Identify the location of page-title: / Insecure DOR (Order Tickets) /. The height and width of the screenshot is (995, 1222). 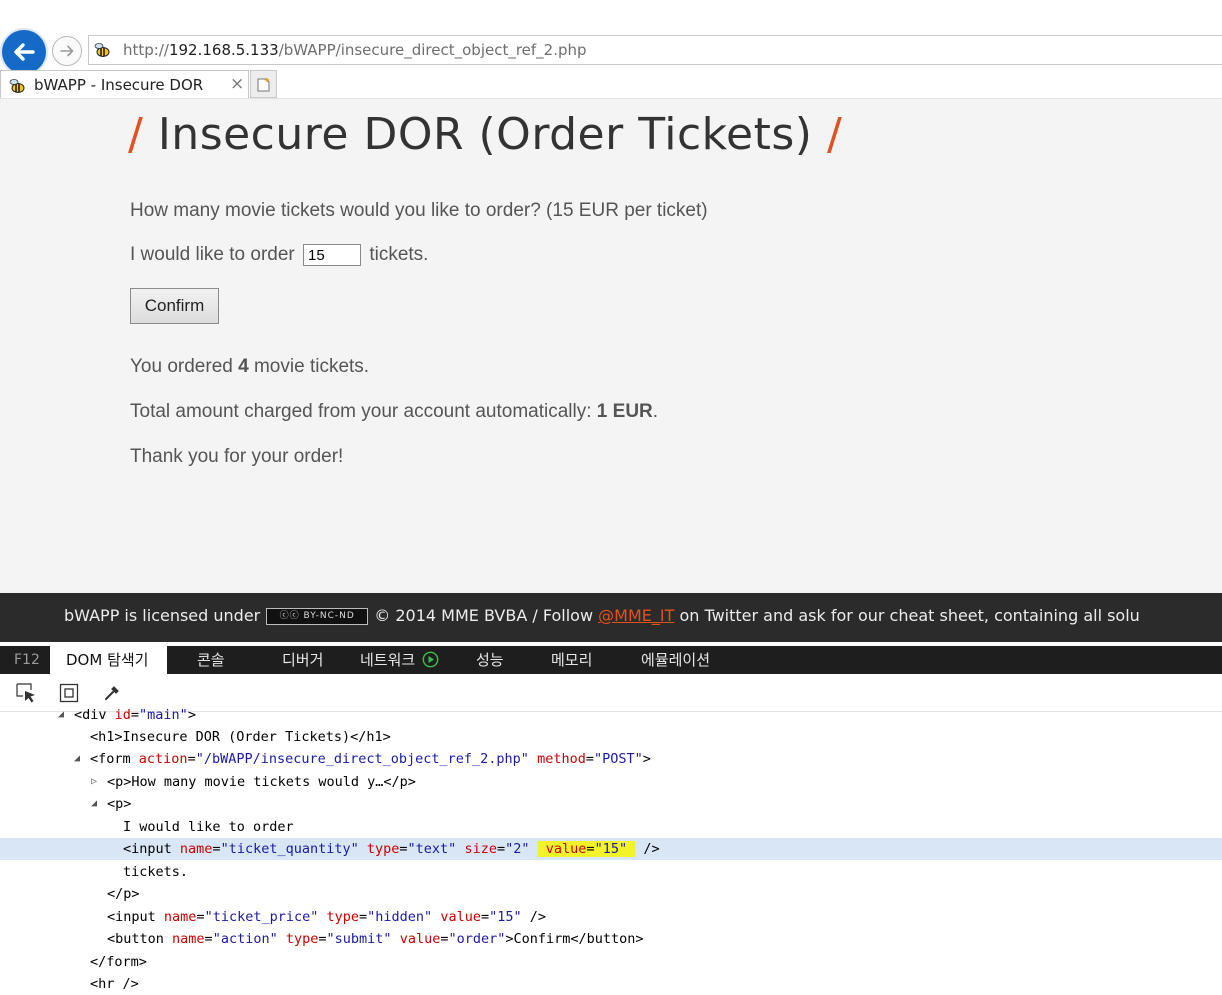
(485, 134).